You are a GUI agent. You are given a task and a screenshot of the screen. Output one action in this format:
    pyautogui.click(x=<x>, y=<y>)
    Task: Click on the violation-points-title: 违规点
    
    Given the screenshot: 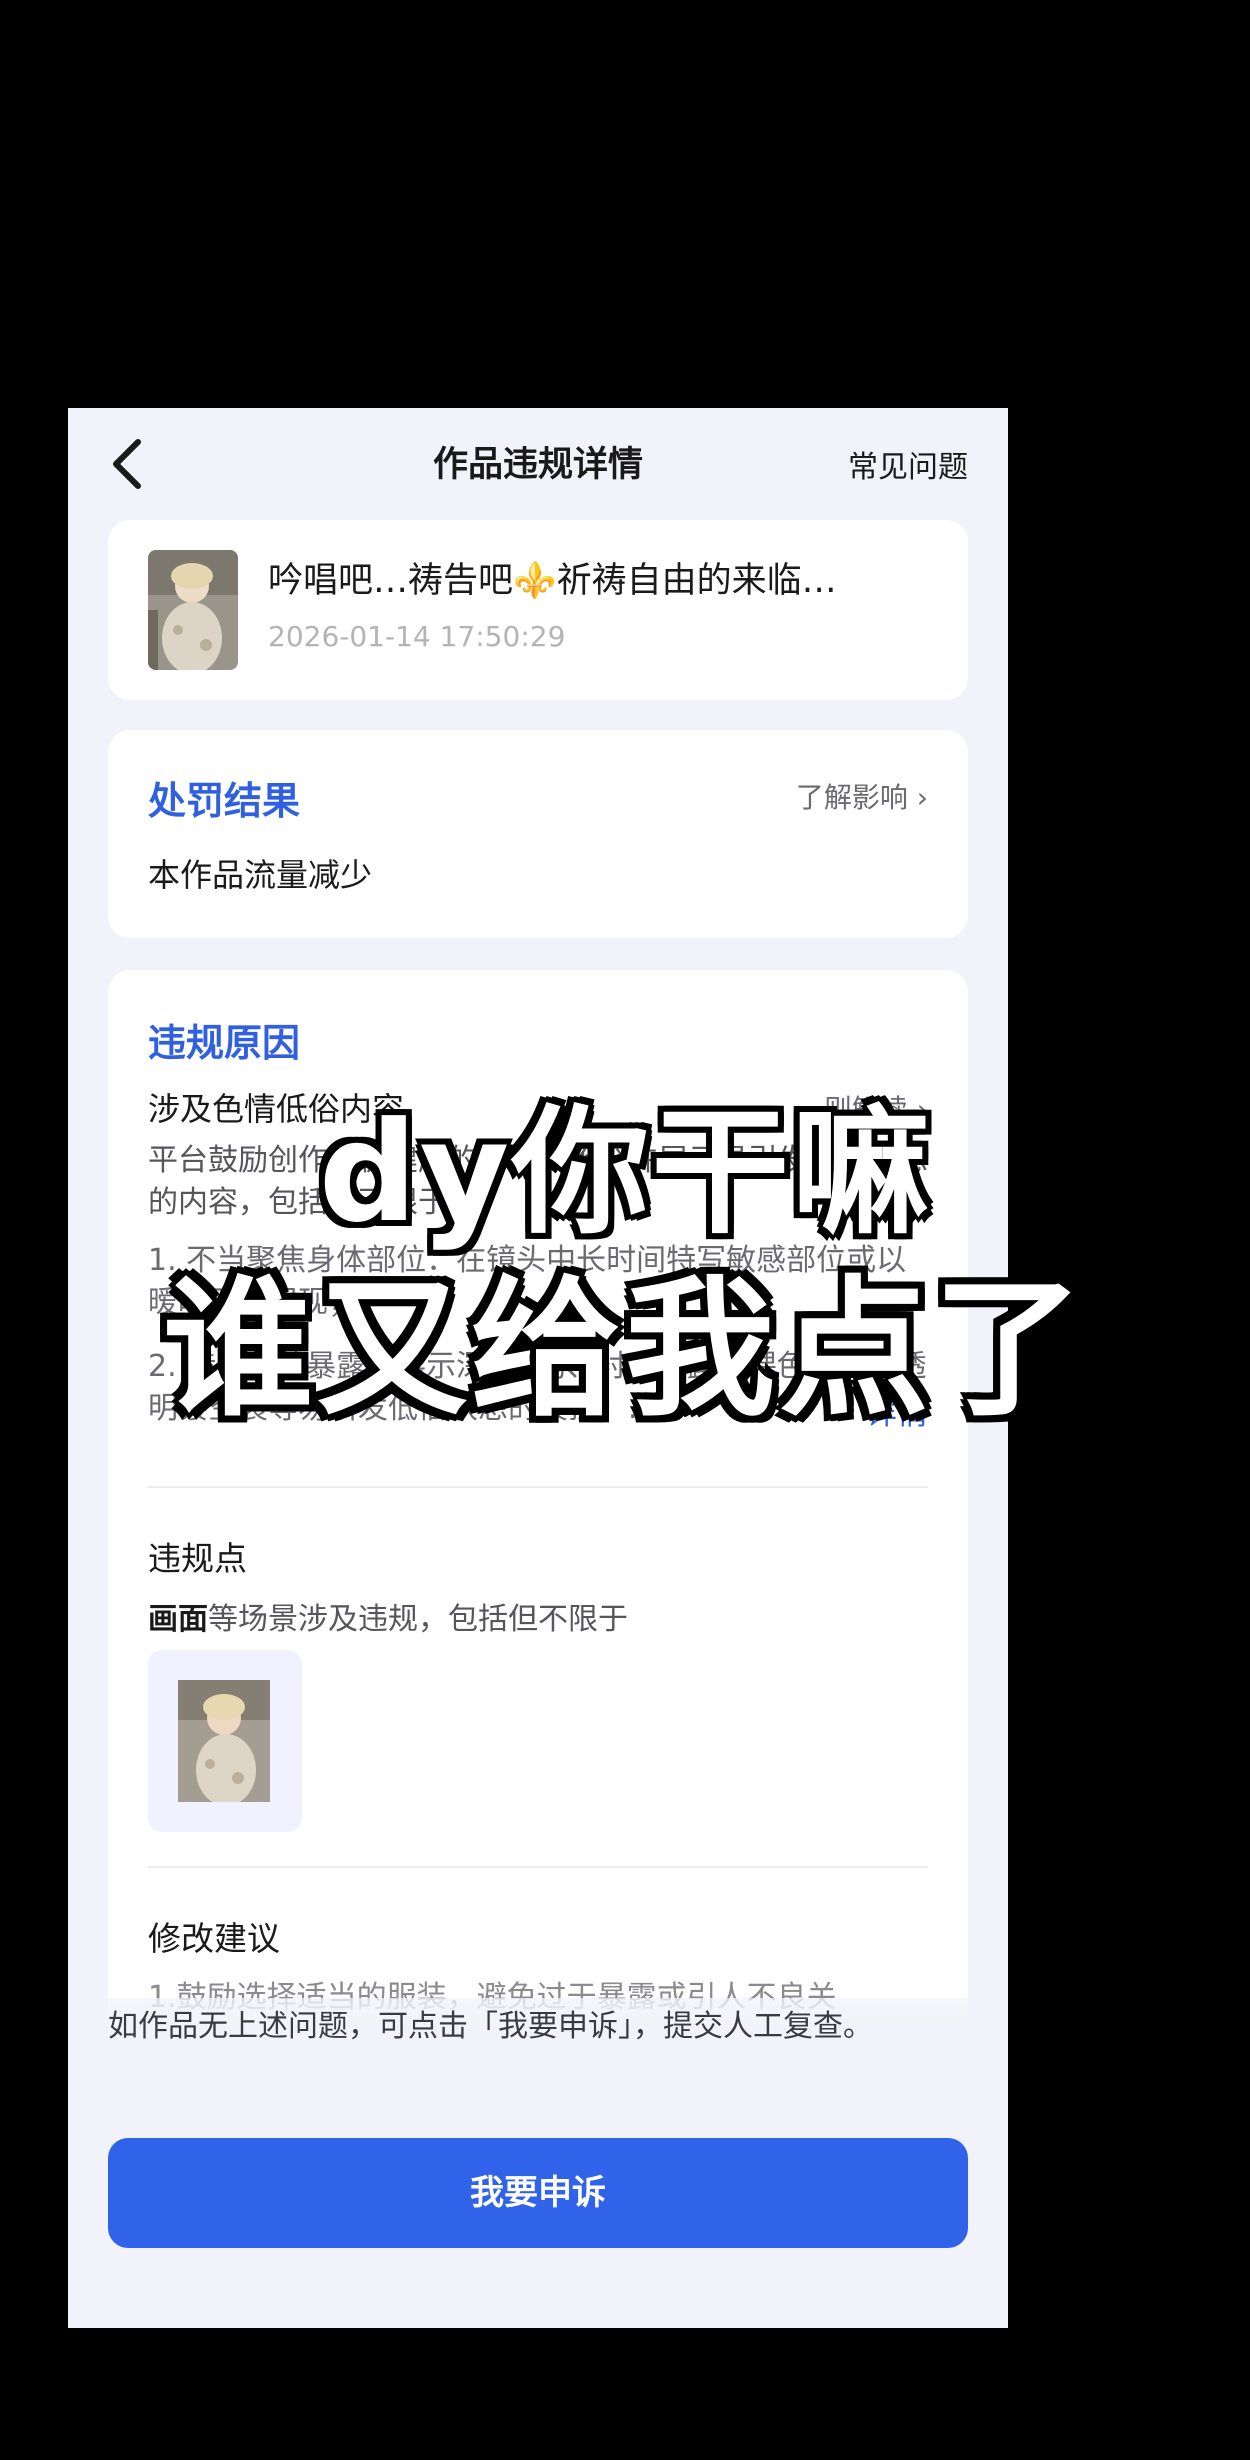 What is the action you would take?
    pyautogui.click(x=197, y=1558)
    